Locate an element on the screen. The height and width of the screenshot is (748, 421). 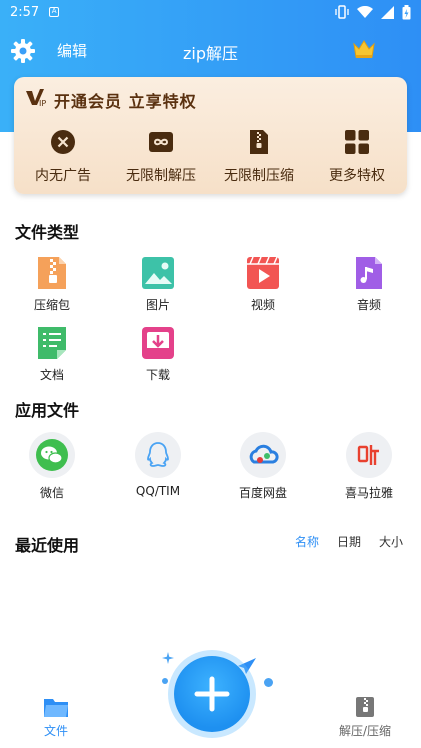
app-wechat: 微信 is located at coordinates (52, 466).